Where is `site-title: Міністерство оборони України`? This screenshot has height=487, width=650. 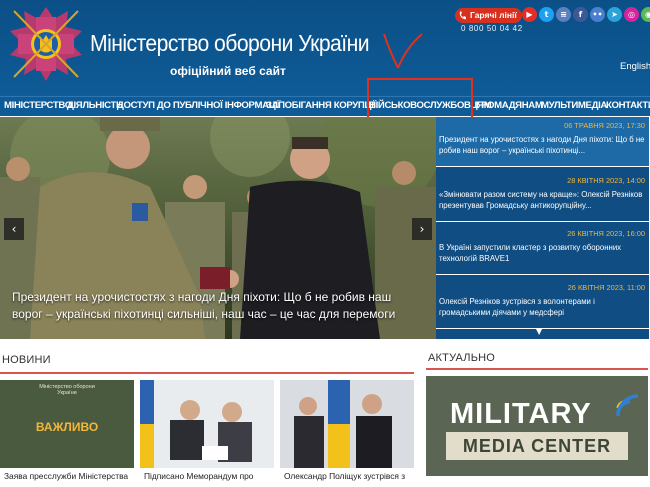 site-title: Міністерство оборони України is located at coordinates (230, 43).